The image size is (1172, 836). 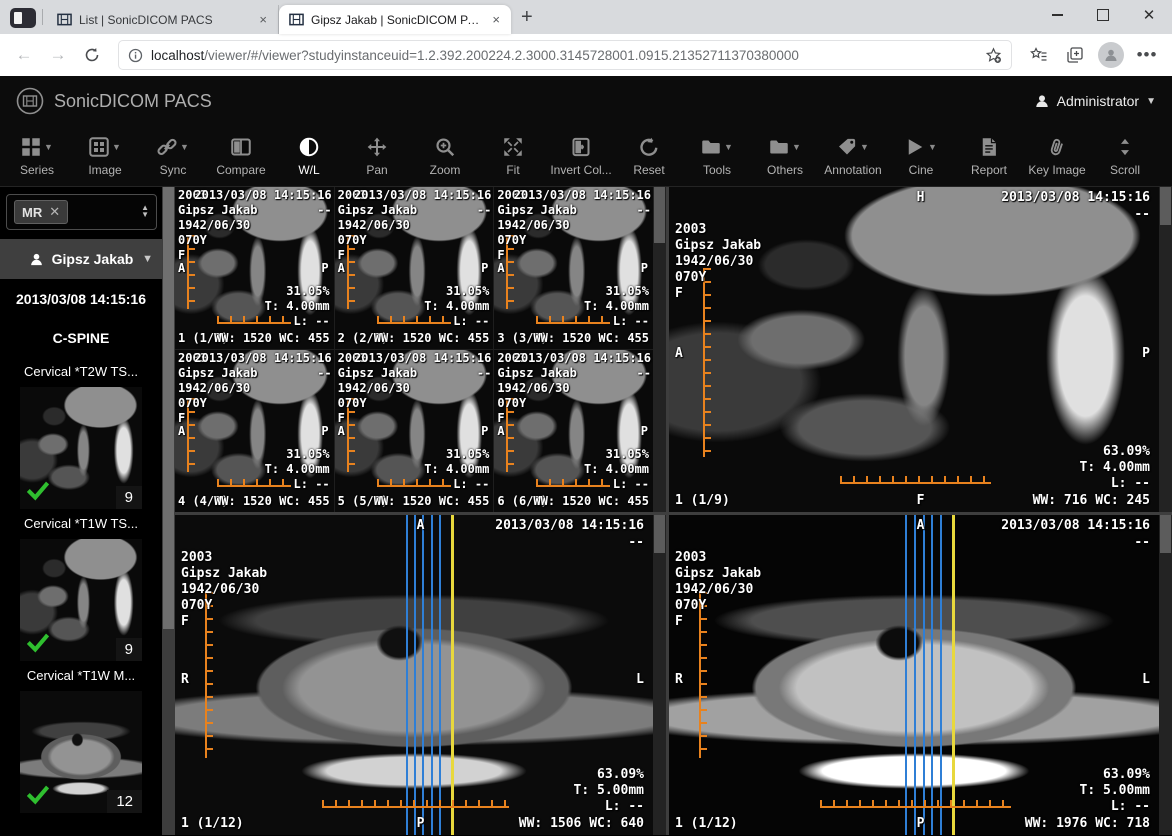 What do you see at coordinates (99, 146) in the screenshot?
I see `image-grid-icon` at bounding box center [99, 146].